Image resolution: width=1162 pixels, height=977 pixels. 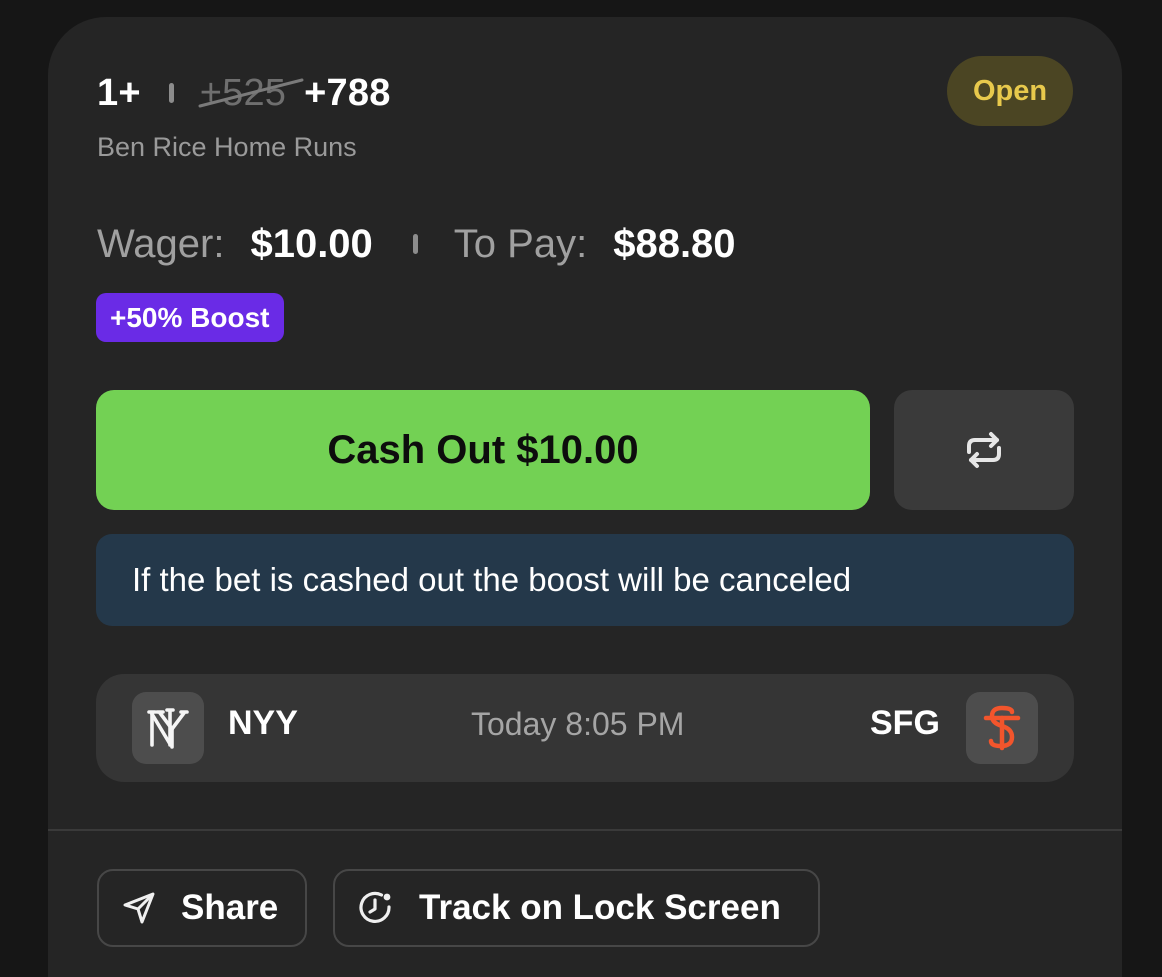 I want to click on cash-out-button: Cash Out $10.00, so click(x=483, y=450).